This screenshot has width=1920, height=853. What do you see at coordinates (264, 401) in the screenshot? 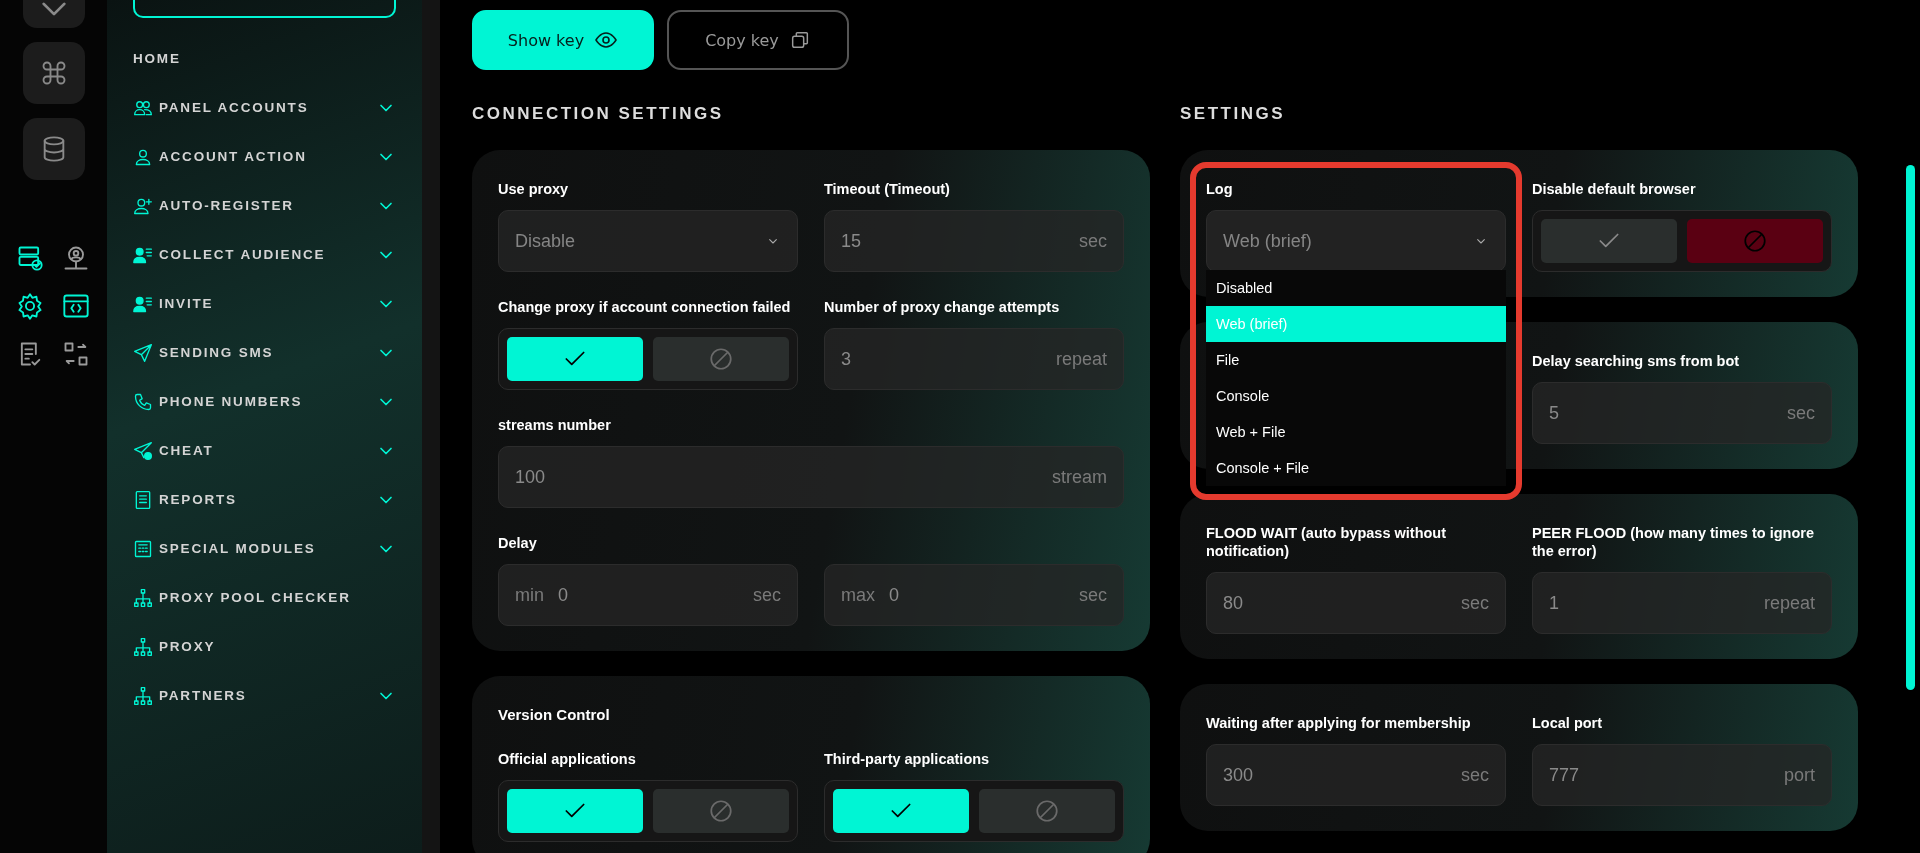
I see `sidebar-item: PHONE NUMBERS` at bounding box center [264, 401].